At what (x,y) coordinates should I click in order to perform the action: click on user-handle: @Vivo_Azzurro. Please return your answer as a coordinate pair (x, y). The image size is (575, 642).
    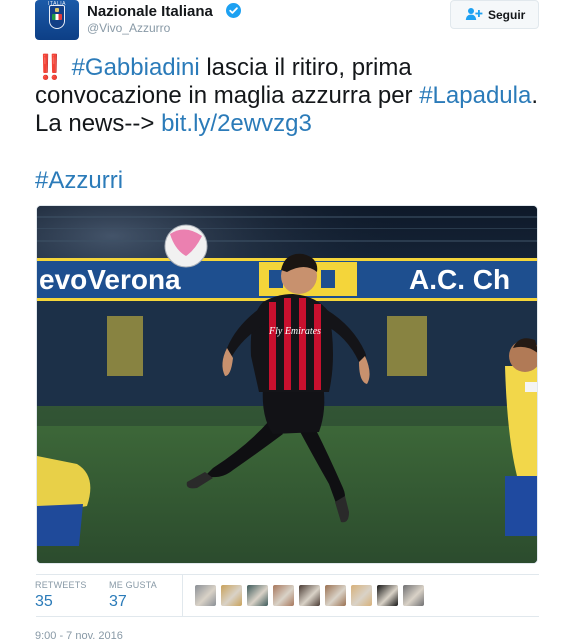
    Looking at the image, I should click on (128, 28).